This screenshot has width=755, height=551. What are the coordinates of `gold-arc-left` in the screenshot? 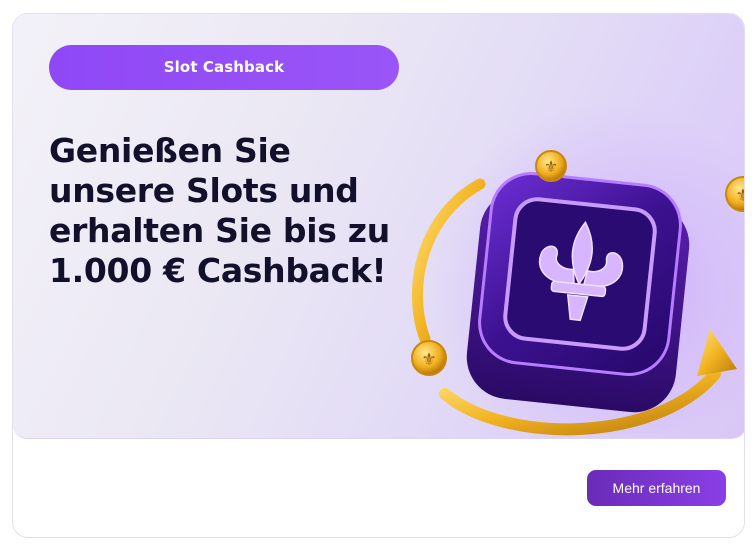 It's located at (449, 261).